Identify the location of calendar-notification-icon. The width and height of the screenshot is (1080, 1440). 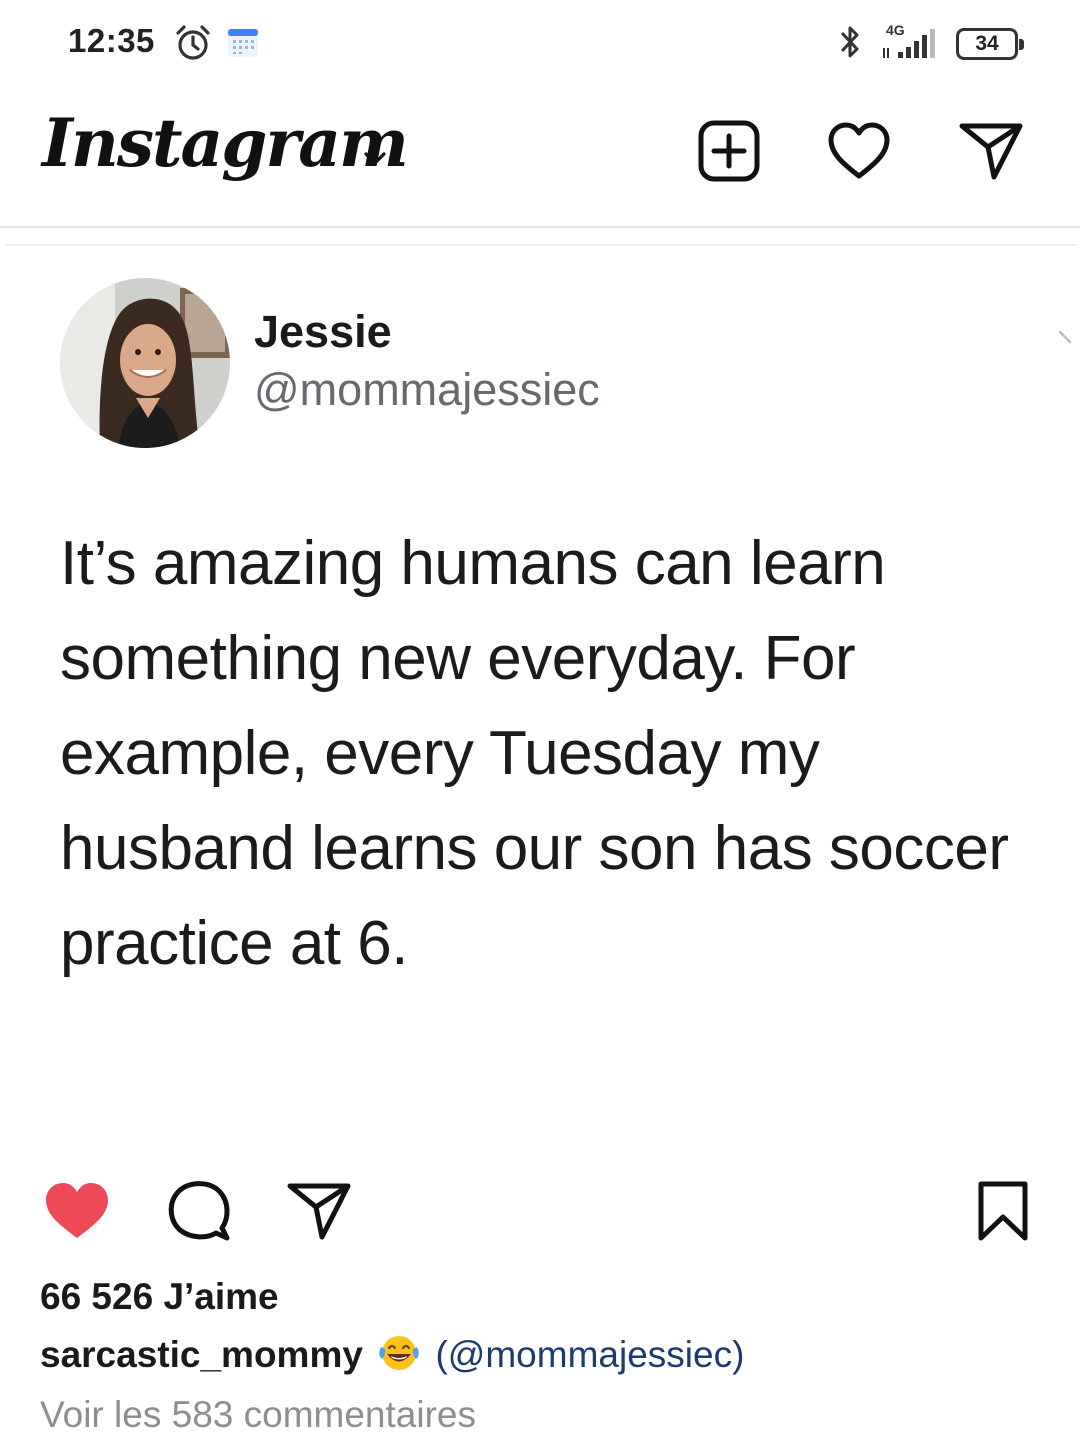
(243, 43).